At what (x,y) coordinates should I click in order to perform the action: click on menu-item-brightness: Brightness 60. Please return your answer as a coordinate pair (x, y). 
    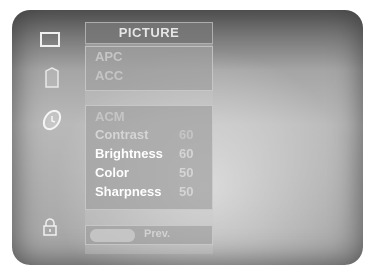
    Looking at the image, I should click on (144, 153).